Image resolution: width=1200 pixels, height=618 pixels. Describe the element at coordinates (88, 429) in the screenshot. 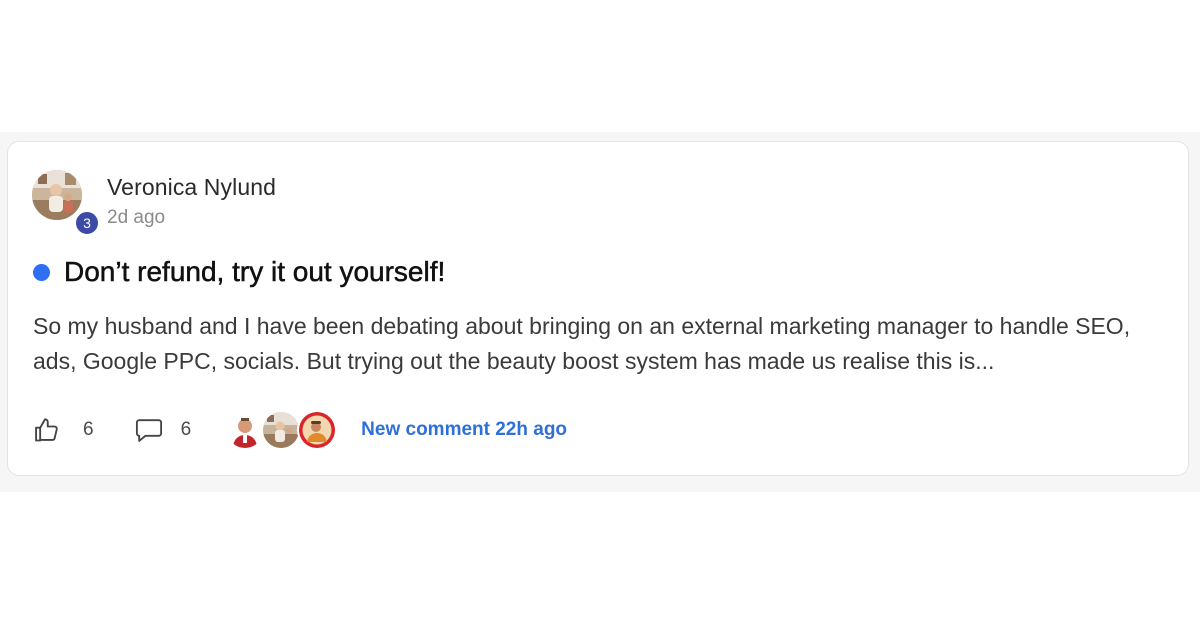

I see `like-count: 6` at that location.